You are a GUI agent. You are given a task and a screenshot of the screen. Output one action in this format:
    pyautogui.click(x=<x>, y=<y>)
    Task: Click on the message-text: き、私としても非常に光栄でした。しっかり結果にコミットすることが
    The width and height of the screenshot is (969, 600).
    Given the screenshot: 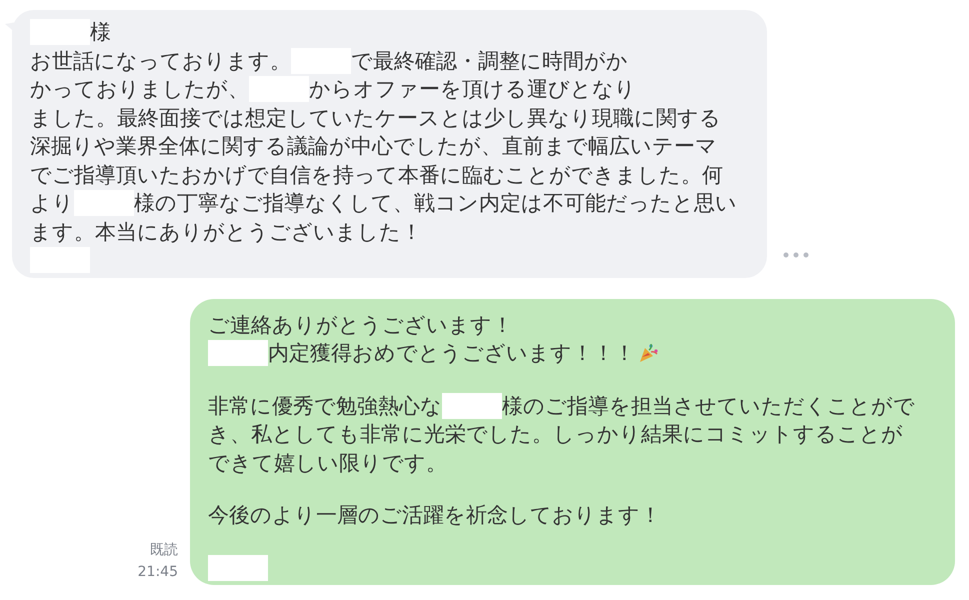 What is the action you would take?
    pyautogui.click(x=555, y=434)
    